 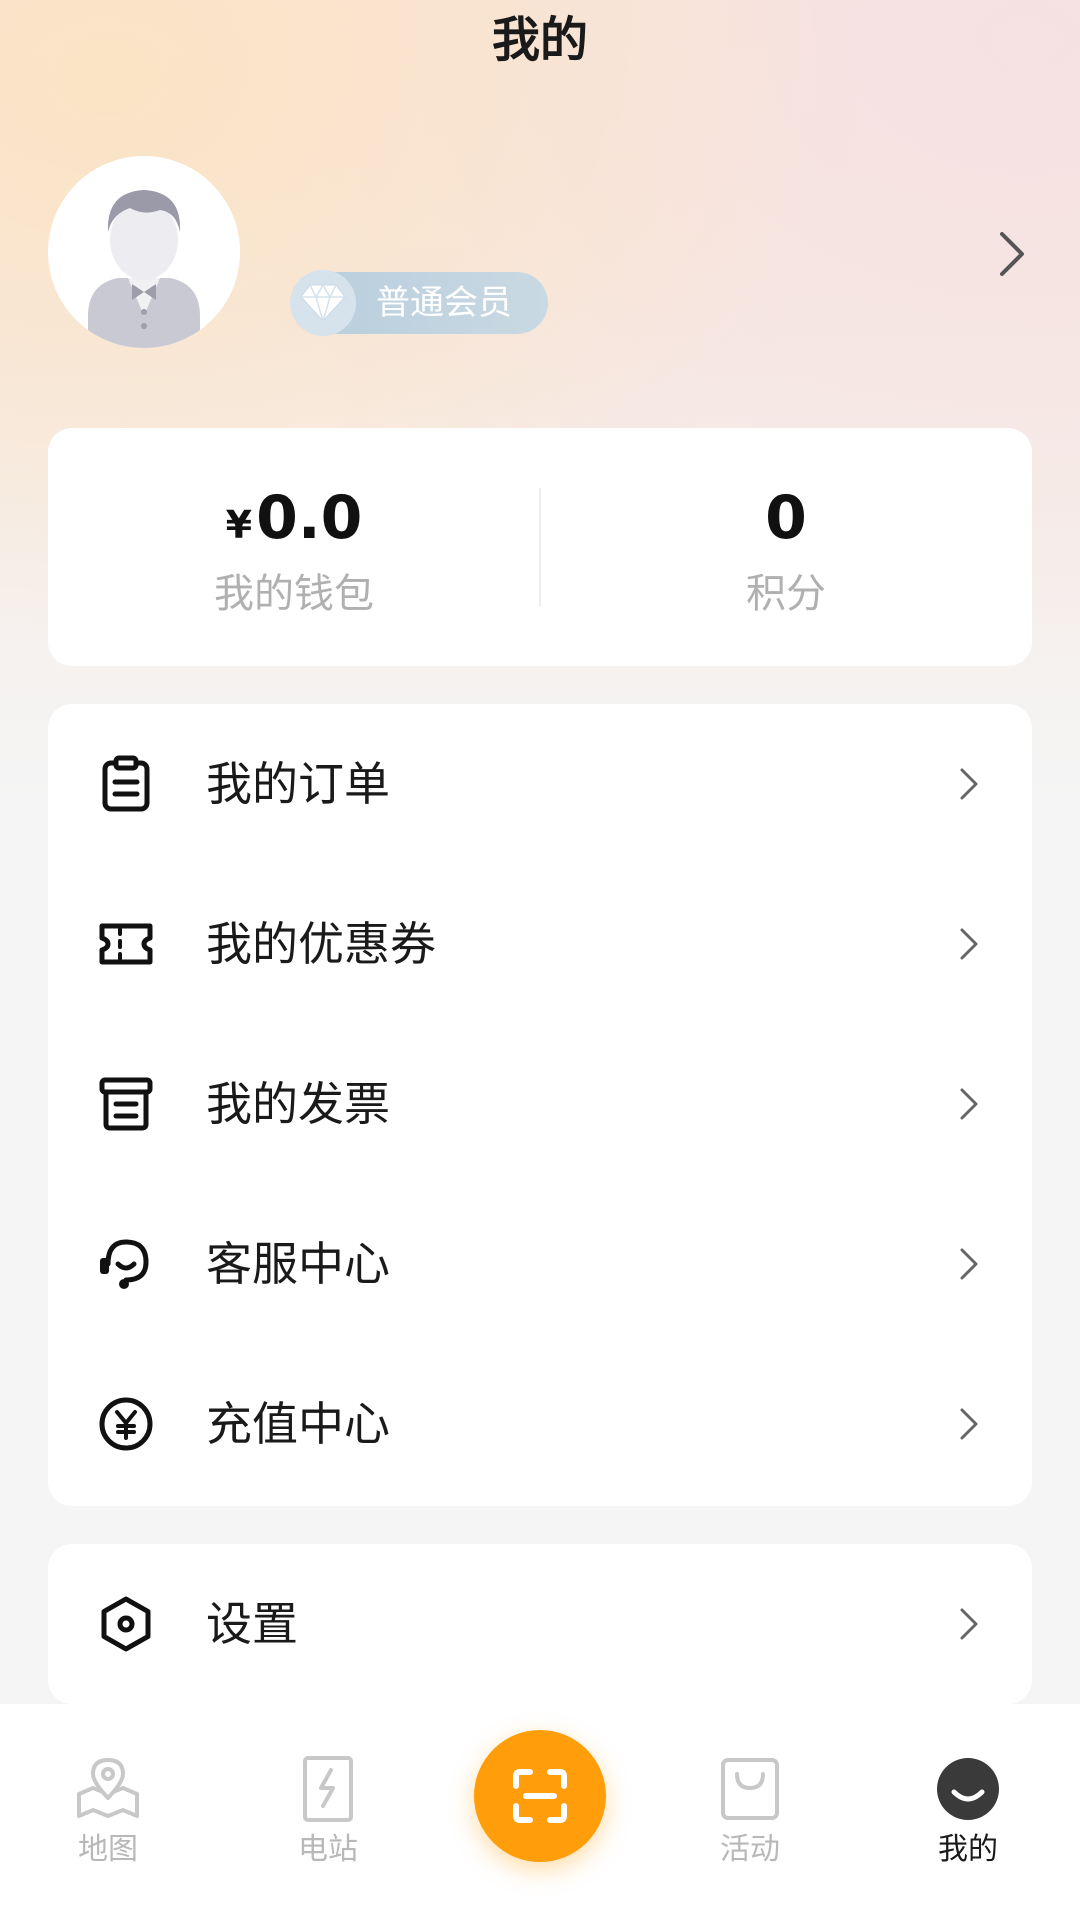 I want to click on menu-item-customer-service: 客服中心, so click(x=540, y=1264).